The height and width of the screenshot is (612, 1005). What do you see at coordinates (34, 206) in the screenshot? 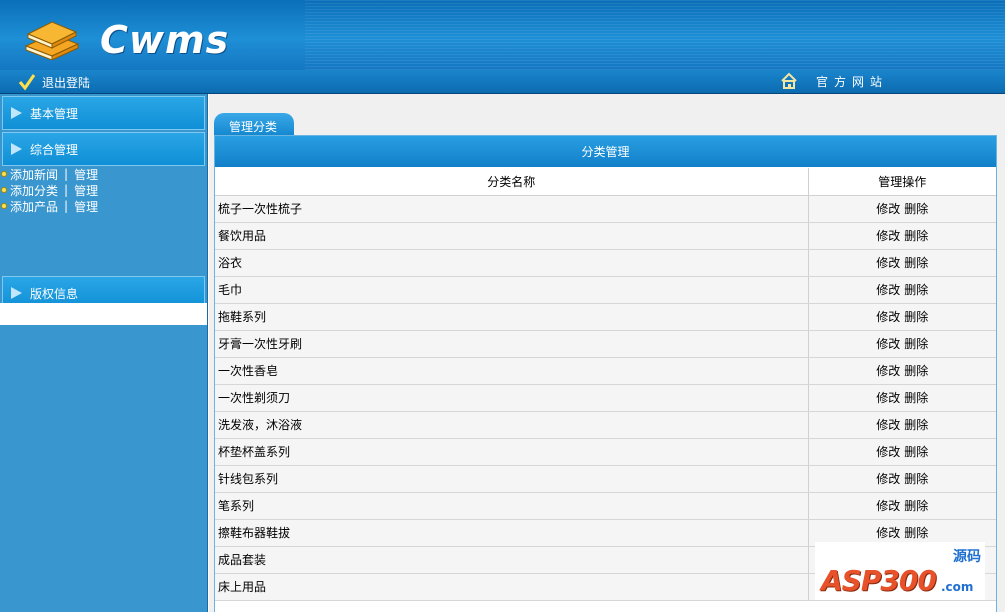
I see `add-product-link: 添加产品` at bounding box center [34, 206].